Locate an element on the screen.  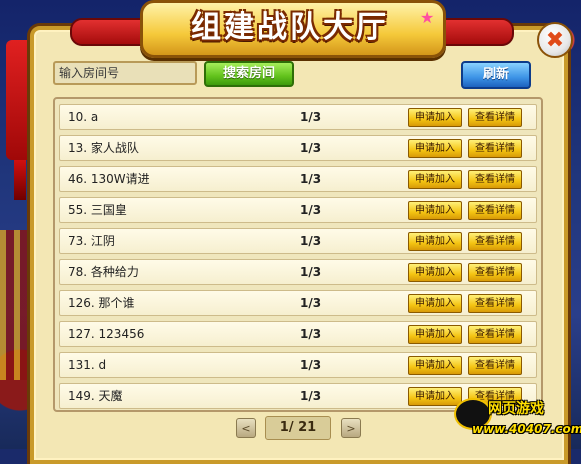
chevron-left-icon: < is located at coordinates (246, 428).